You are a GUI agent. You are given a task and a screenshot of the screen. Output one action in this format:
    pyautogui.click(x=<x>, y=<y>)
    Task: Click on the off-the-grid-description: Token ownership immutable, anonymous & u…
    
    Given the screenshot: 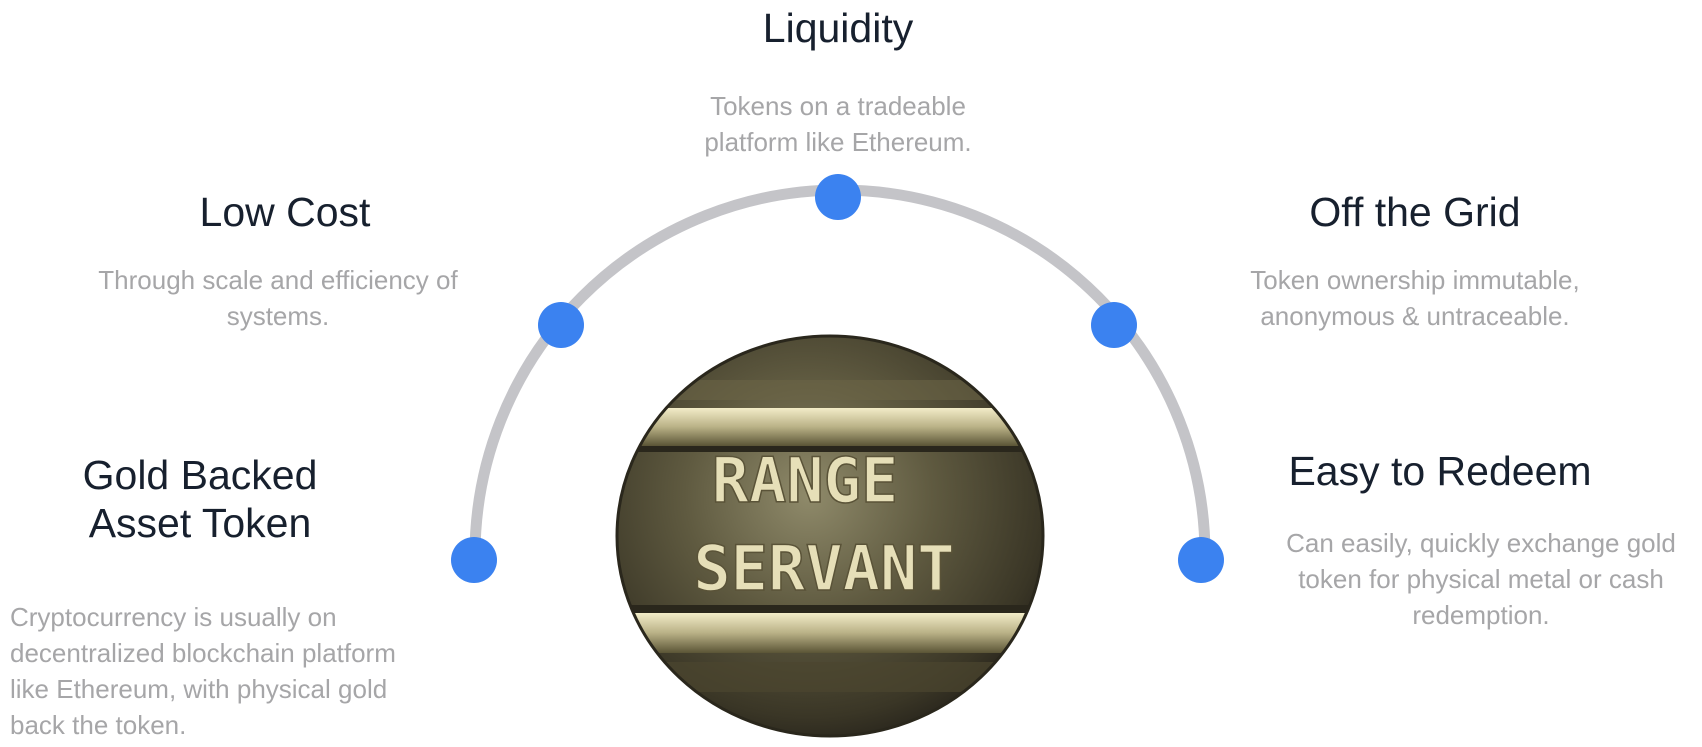 What is the action you would take?
    pyautogui.click(x=1415, y=298)
    